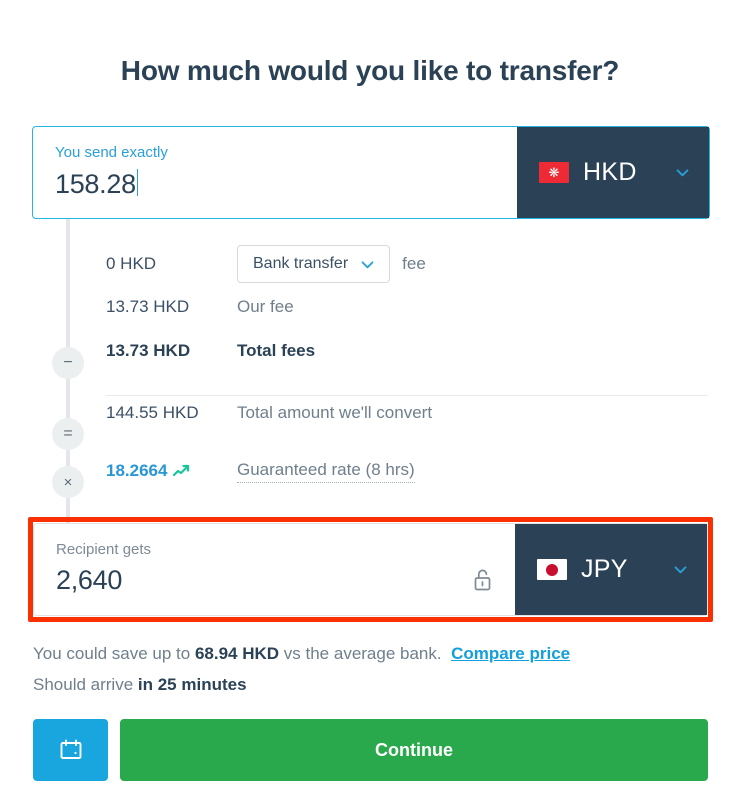 The image size is (740, 810). What do you see at coordinates (171, 471) in the screenshot?
I see `exchange-rate-value-group: 18.2664` at bounding box center [171, 471].